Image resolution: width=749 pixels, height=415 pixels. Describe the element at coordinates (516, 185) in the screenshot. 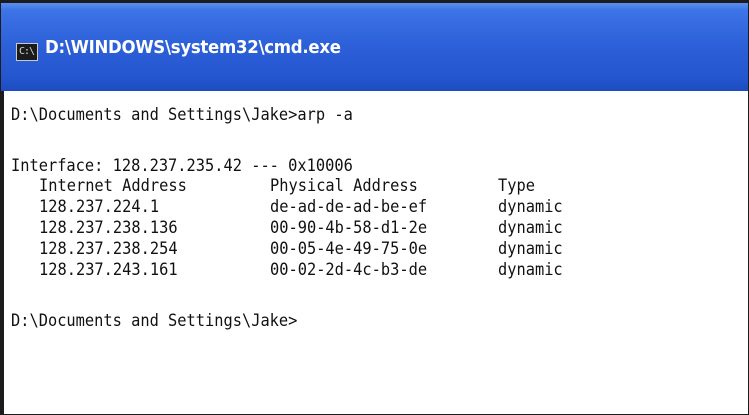

I see `header-type: Type` at that location.